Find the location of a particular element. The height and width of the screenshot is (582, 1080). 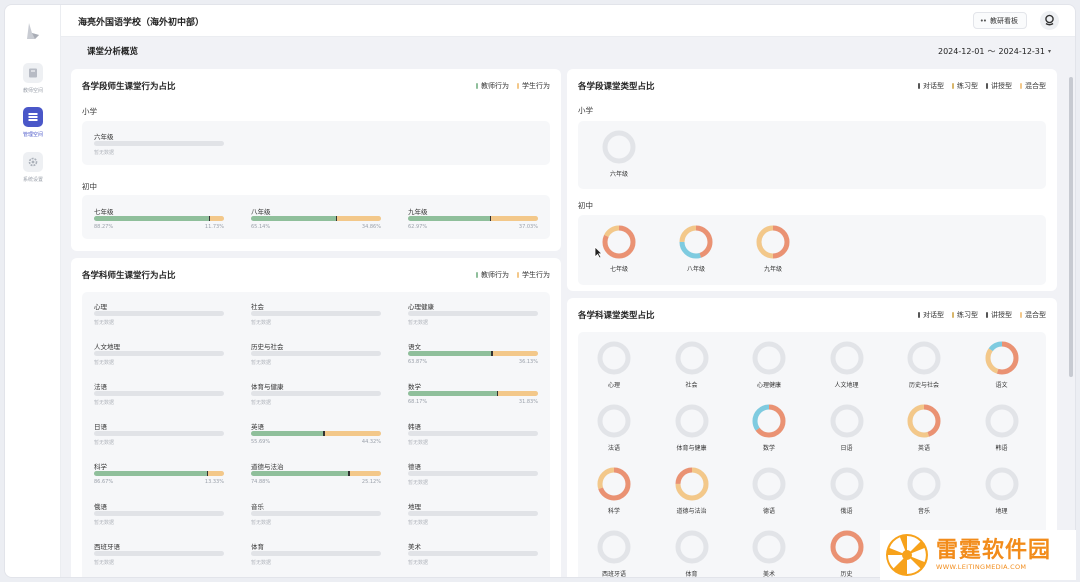

subject-metric: 科学 86.67% 13.33% is located at coordinates (159, 473).